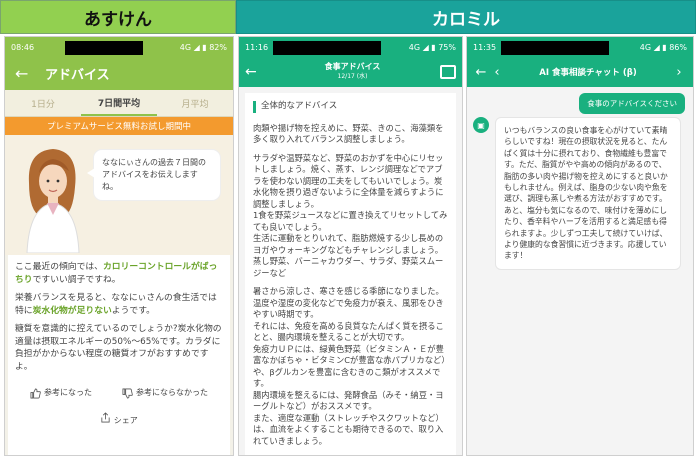  What do you see at coordinates (203, 47) in the screenshot?
I see `status-indicators: 4G ◢ ▮ 82%` at bounding box center [203, 47].